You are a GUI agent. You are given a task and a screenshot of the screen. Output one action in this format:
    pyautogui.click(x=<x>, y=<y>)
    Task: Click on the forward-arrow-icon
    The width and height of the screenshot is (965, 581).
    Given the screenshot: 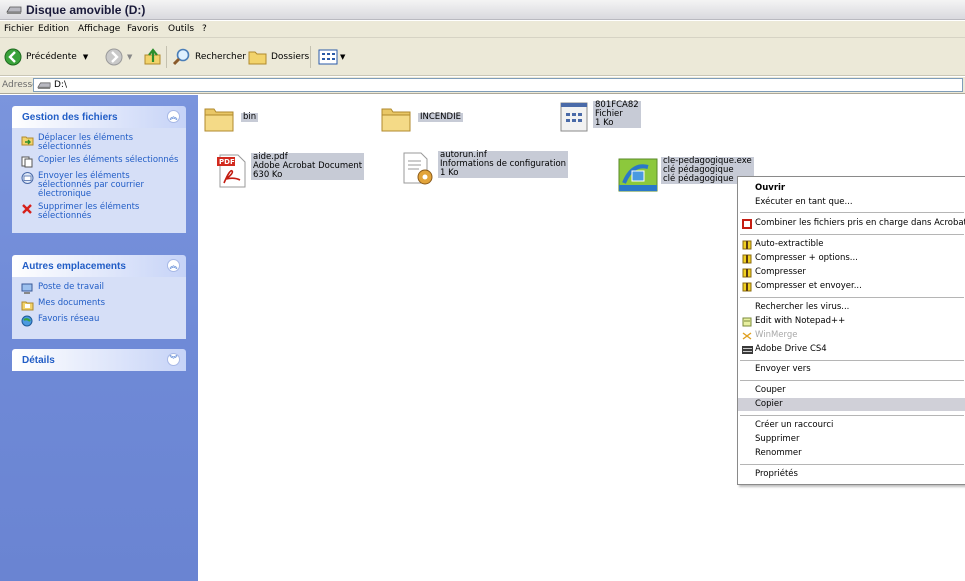 What is the action you would take?
    pyautogui.click(x=114, y=57)
    